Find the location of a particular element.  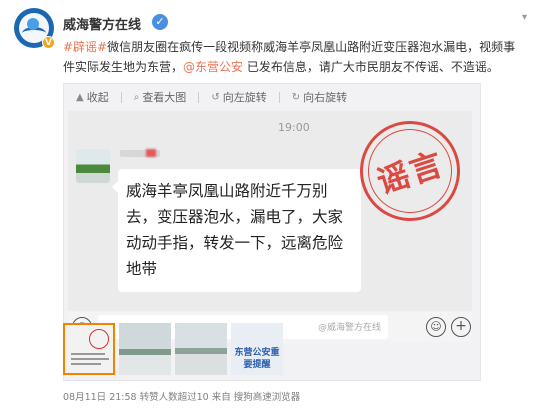

rotate-left-label: 向左旋转 is located at coordinates (244, 97).